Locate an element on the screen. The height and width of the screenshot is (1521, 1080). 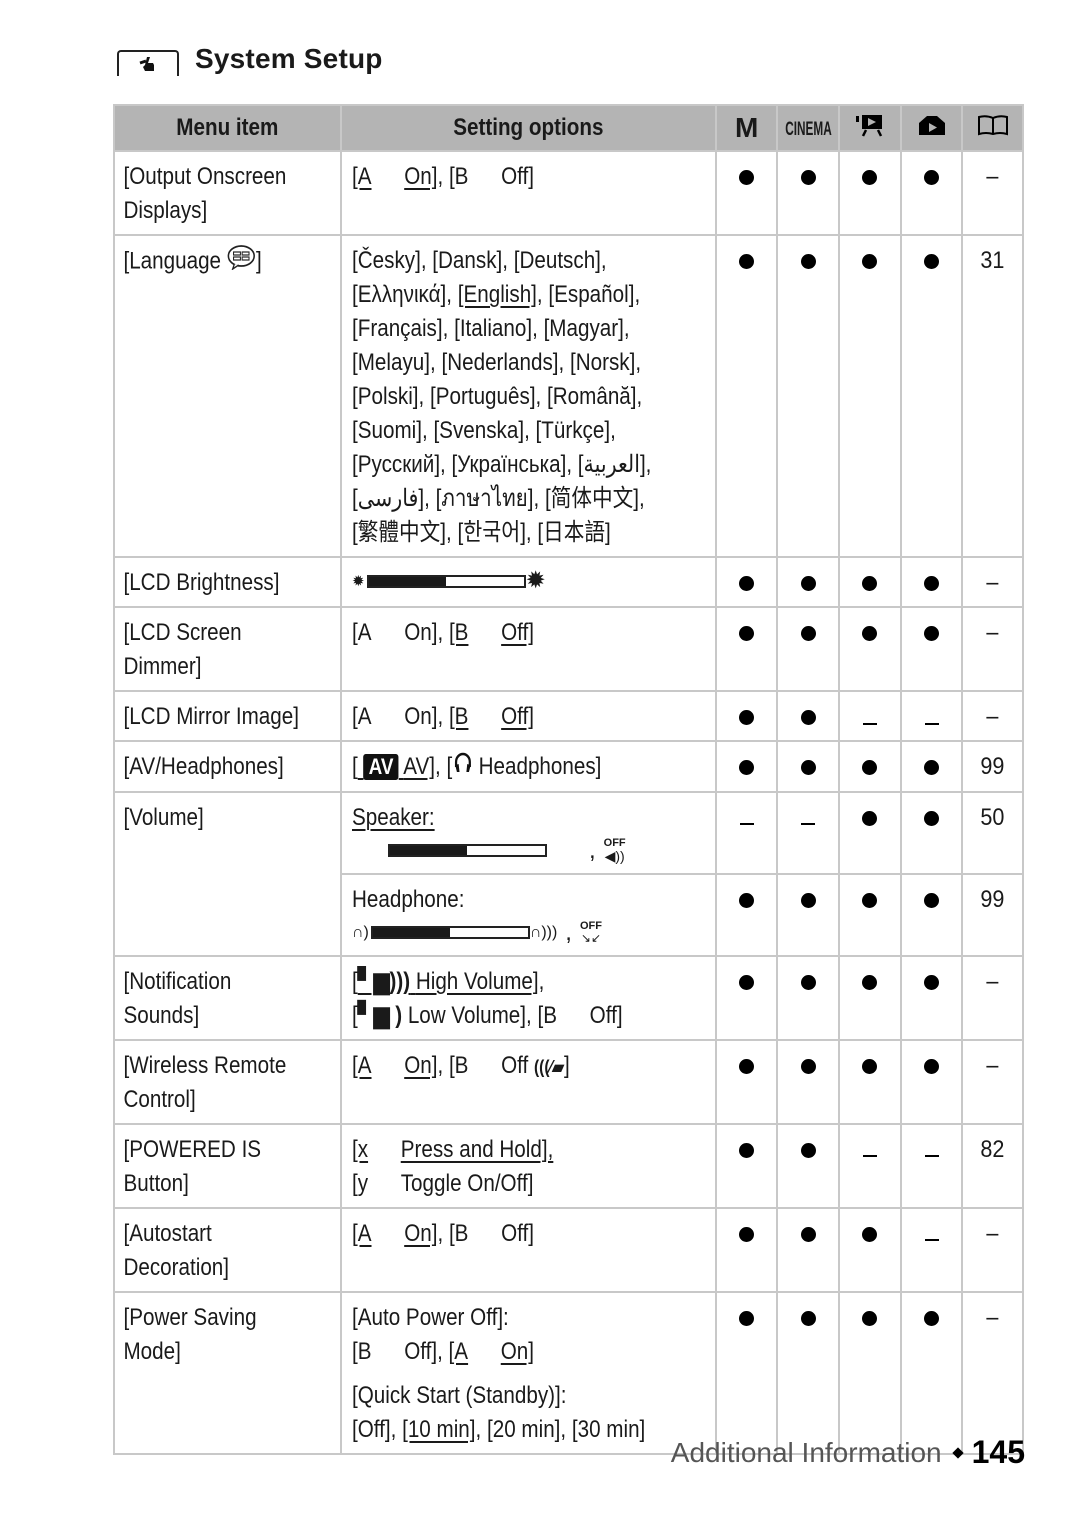
speaker-volume-fill is located at coordinates (428, 851).